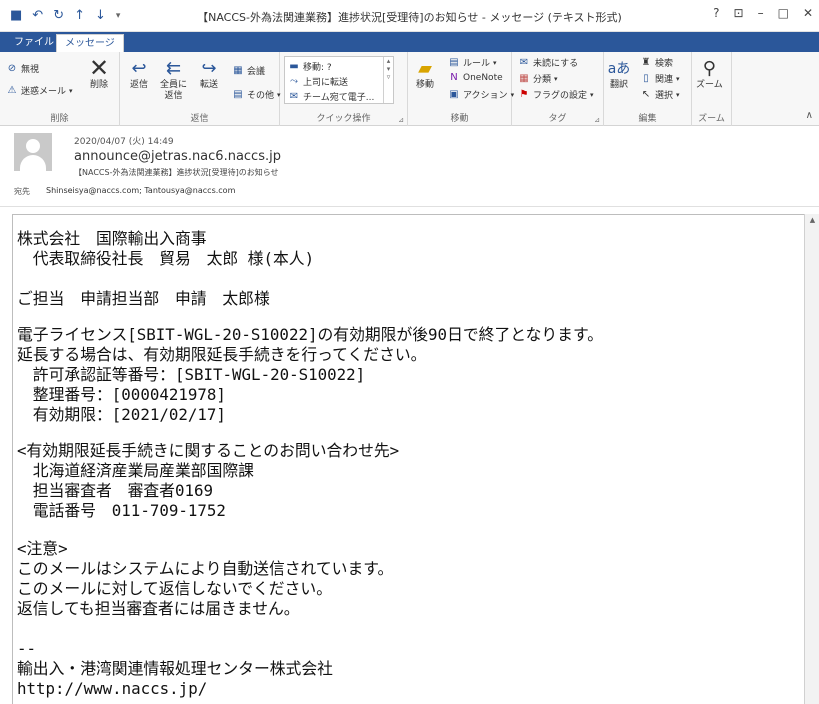  I want to click on forward-button: ↪ 転送, so click(209, 73).